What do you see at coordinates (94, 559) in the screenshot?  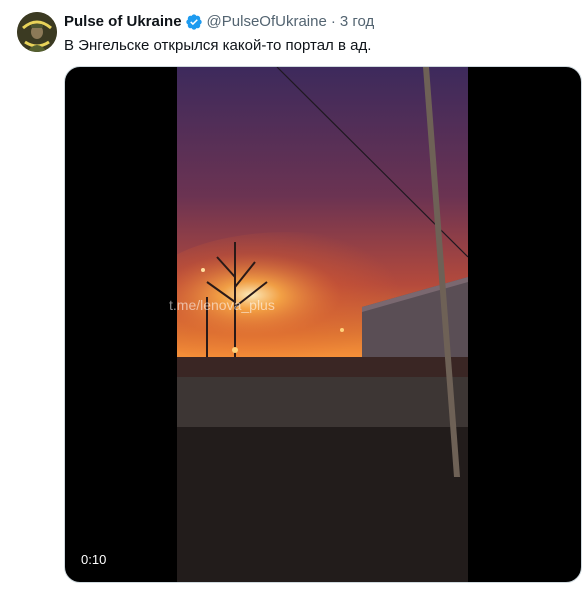 I see `video-duration-badge: 0:10` at bounding box center [94, 559].